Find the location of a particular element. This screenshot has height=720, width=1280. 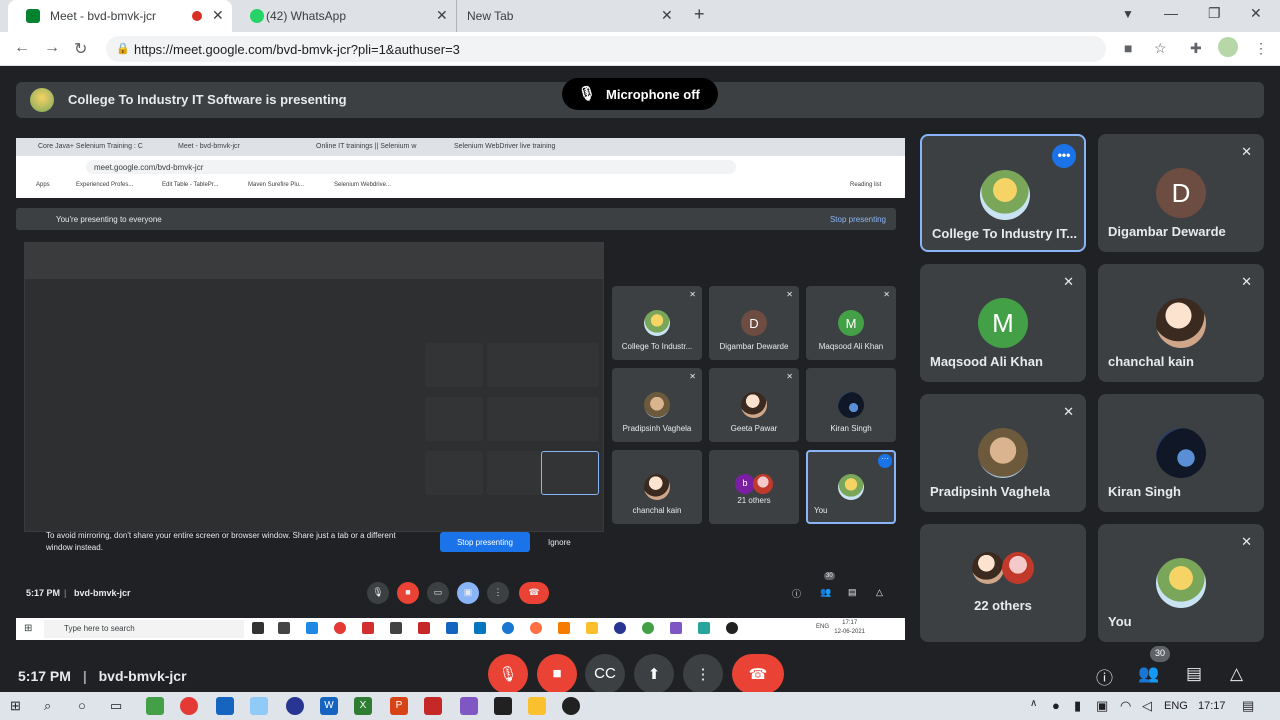

file-explorer-icon is located at coordinates (537, 706).